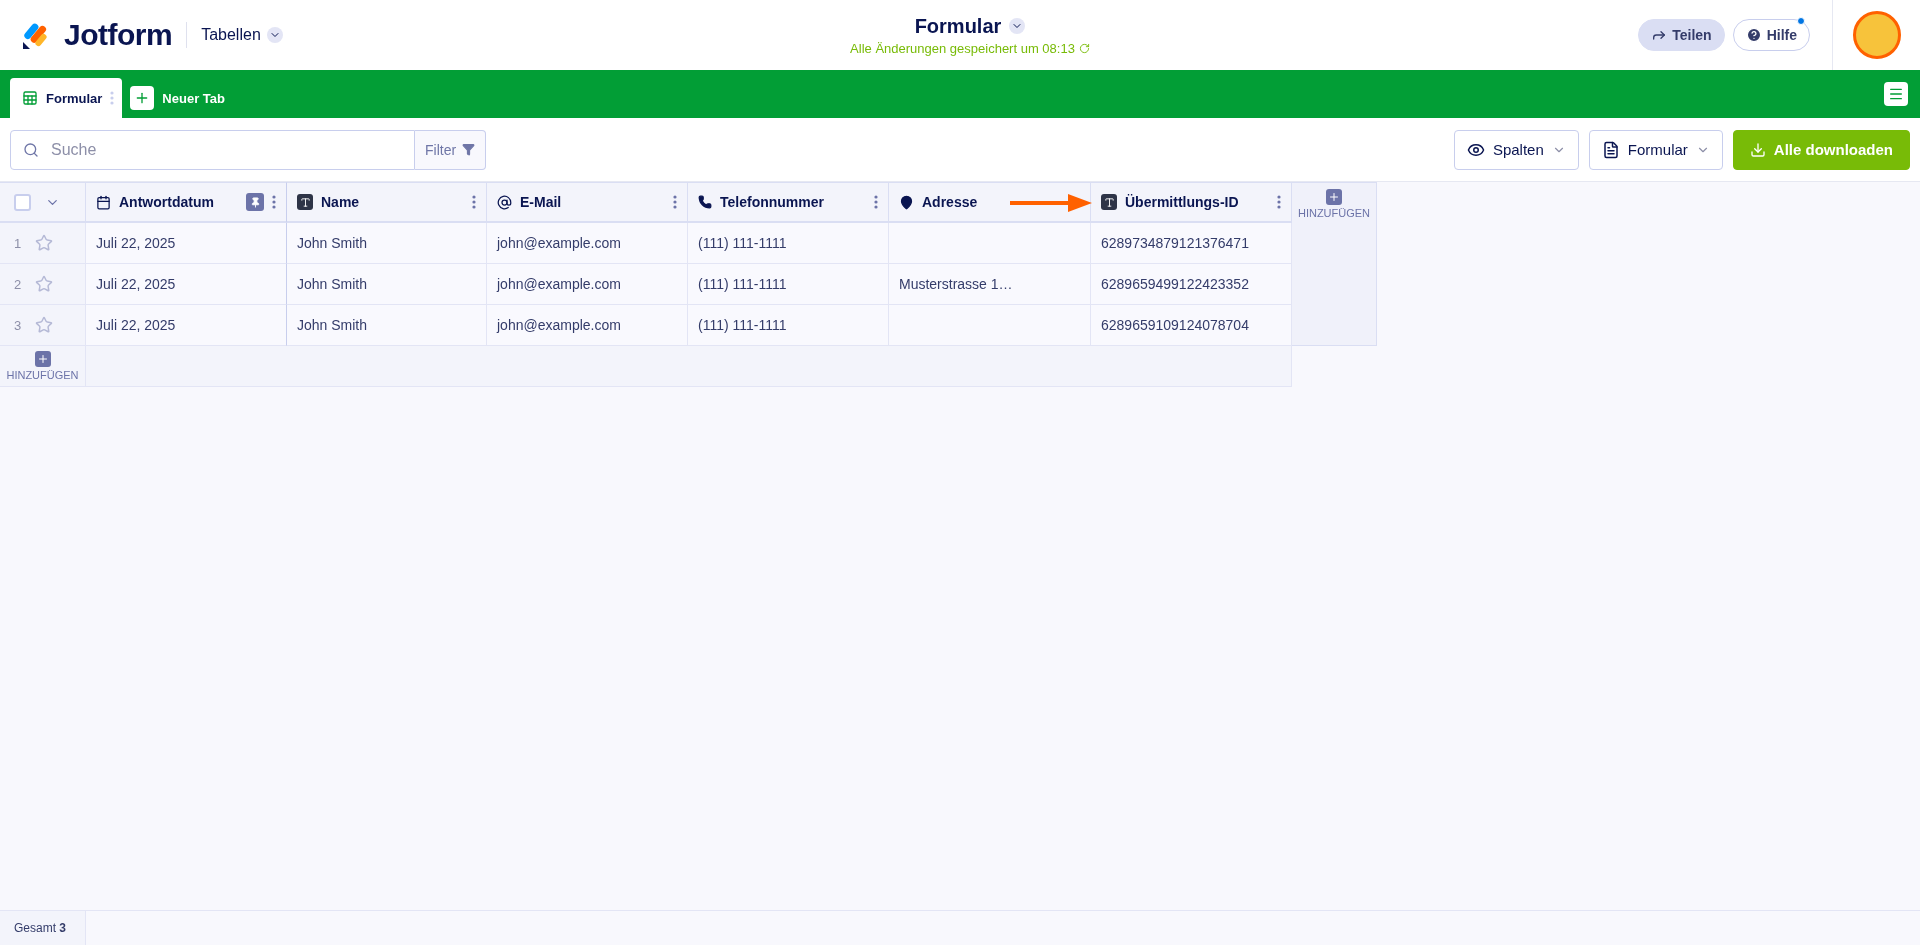  What do you see at coordinates (705, 202) in the screenshot?
I see `phone-icon` at bounding box center [705, 202].